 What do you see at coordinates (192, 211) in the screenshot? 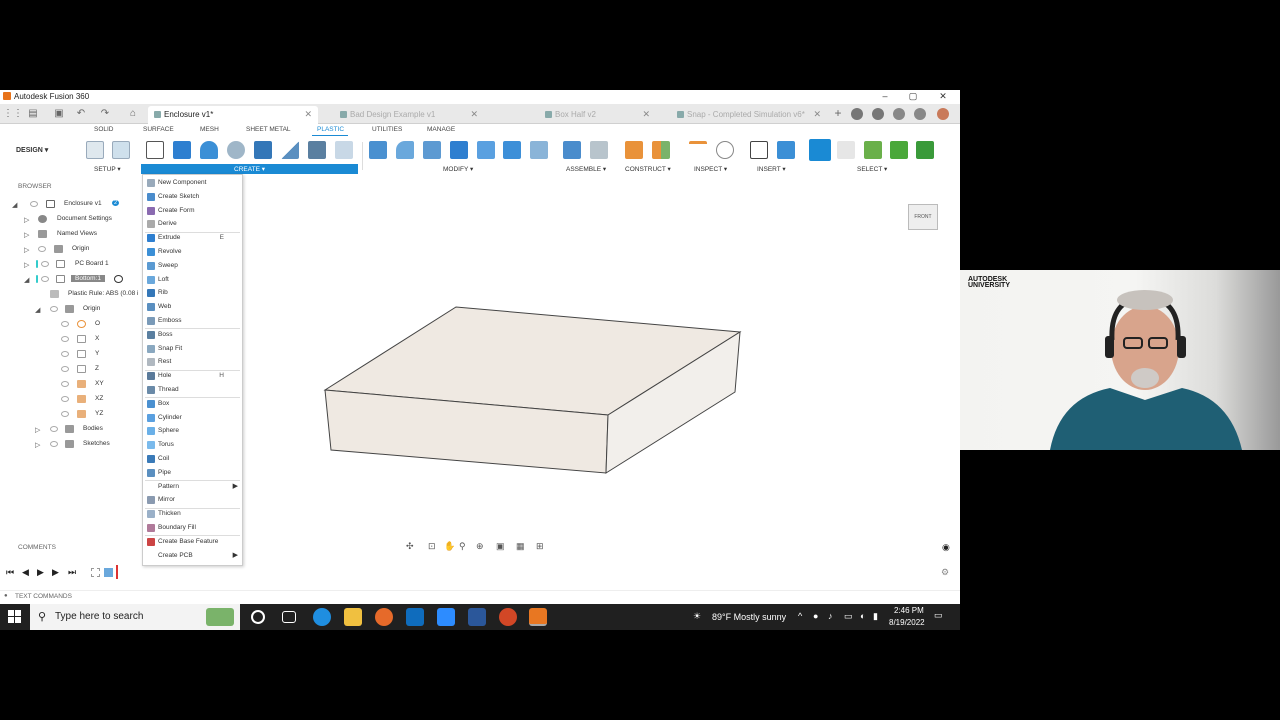
I see `menu-item-create-form: Create Form` at bounding box center [192, 211].